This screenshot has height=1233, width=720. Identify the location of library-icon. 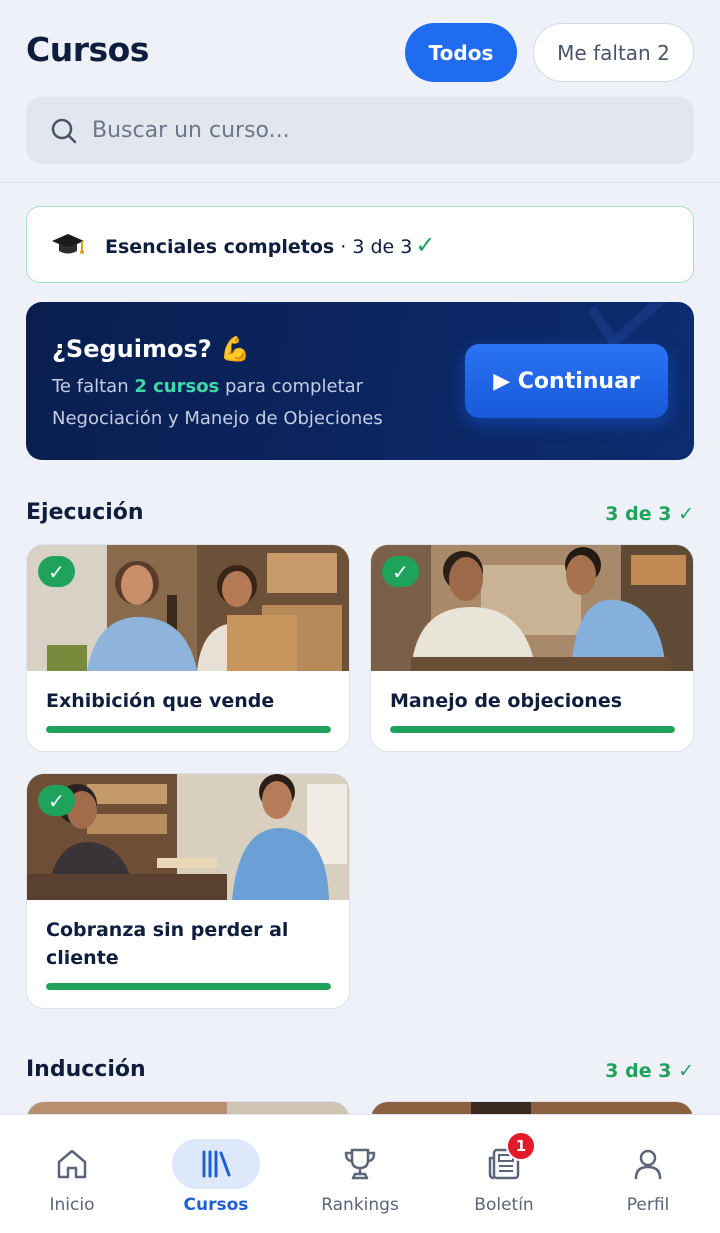
(216, 1164).